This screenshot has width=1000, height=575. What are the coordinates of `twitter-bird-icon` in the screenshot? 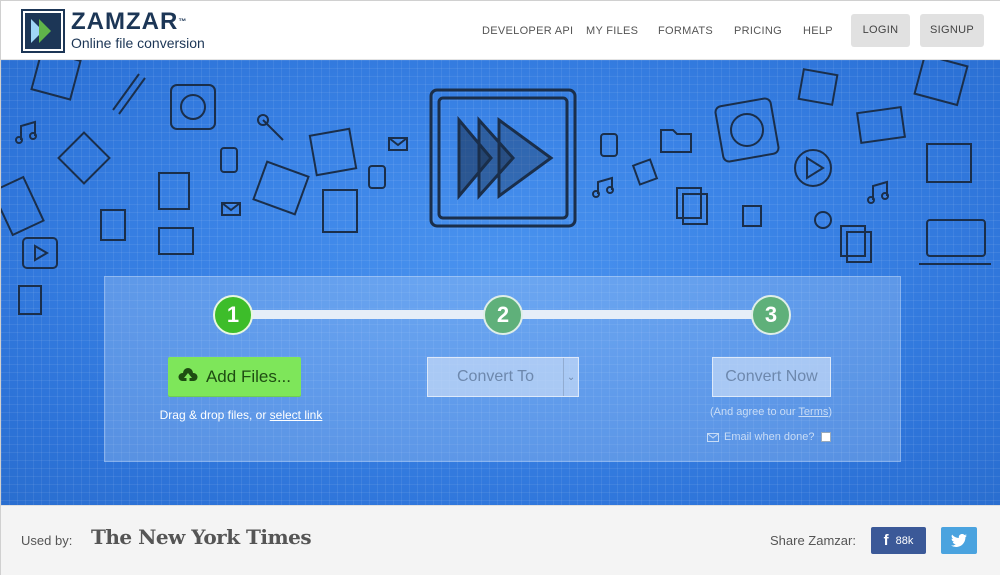 It's located at (959, 540).